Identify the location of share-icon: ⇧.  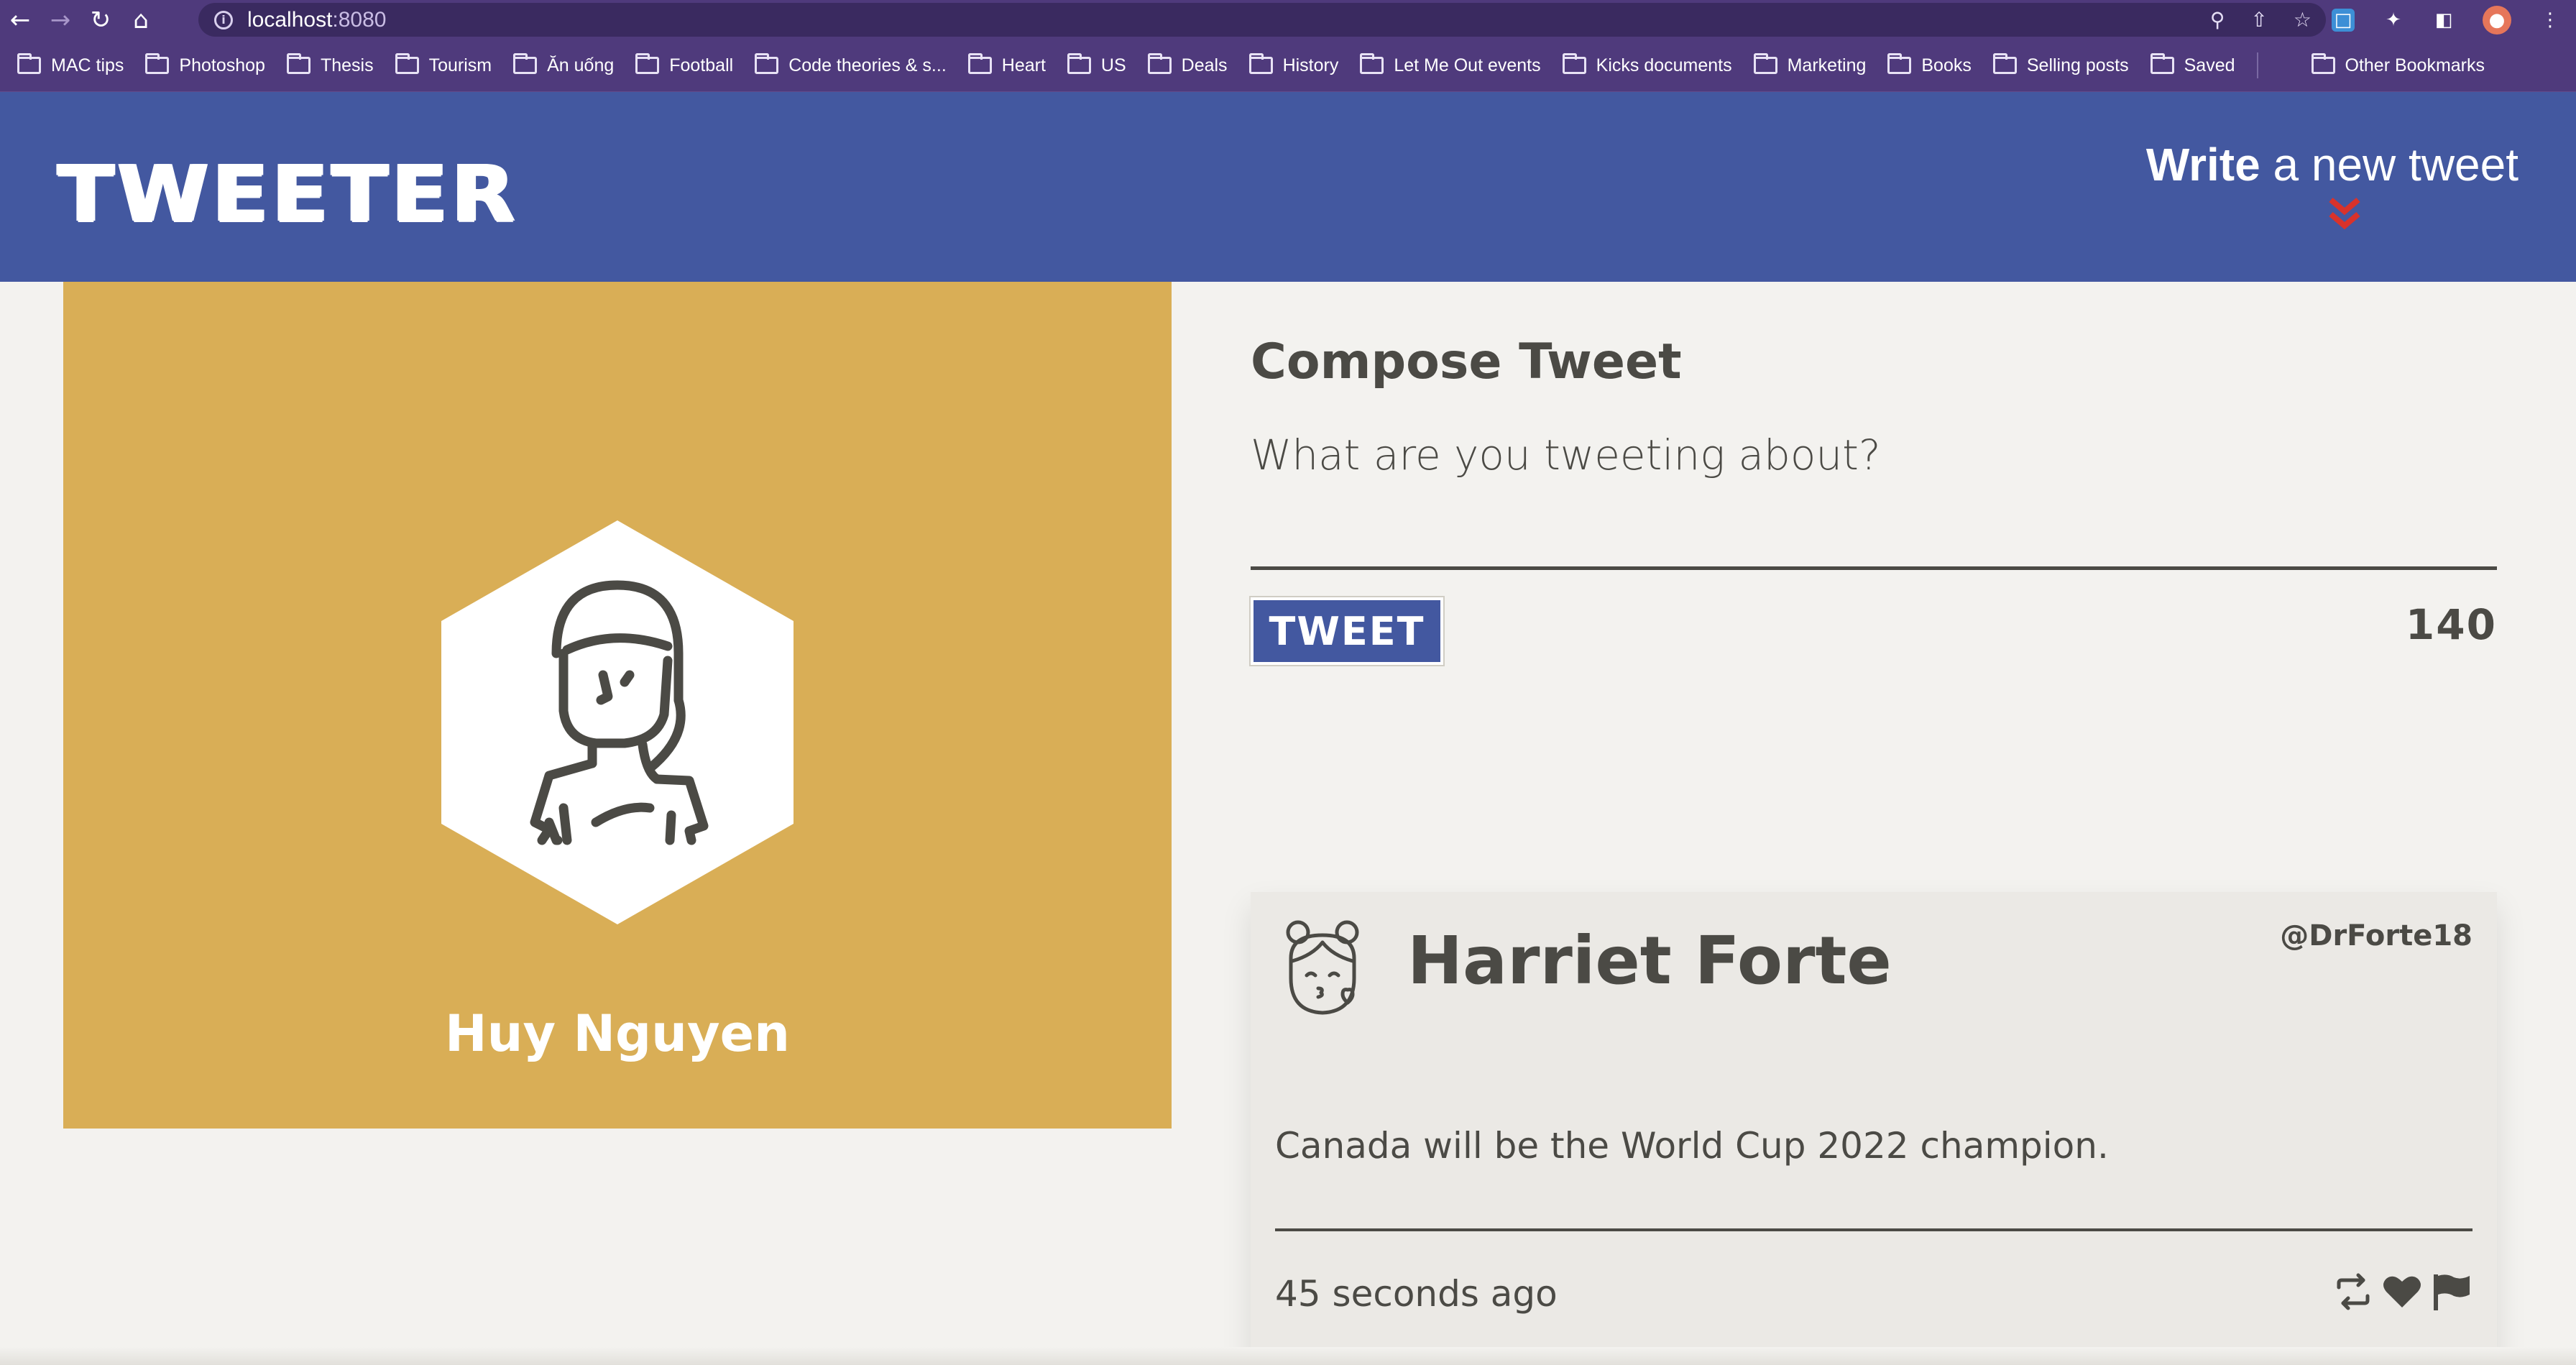
(2258, 20).